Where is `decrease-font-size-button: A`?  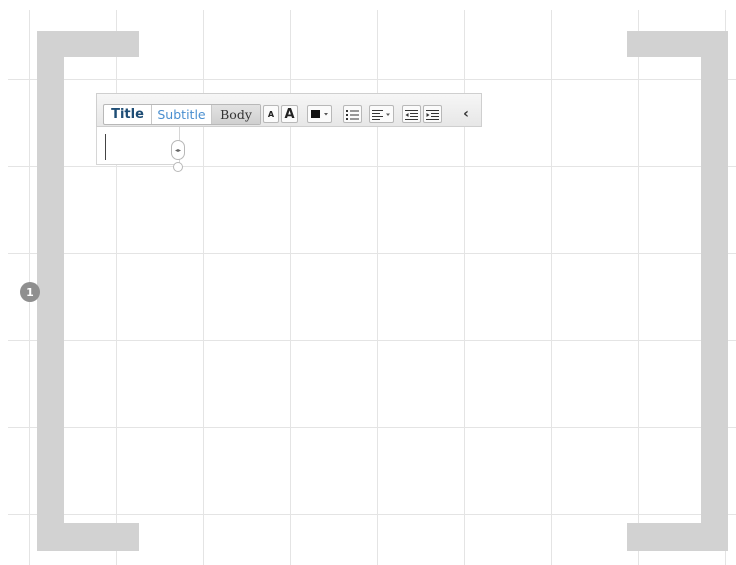 decrease-font-size-button: A is located at coordinates (271, 114).